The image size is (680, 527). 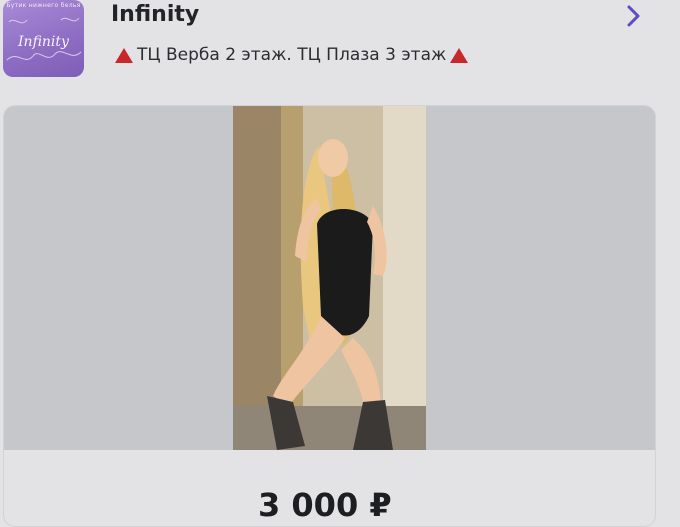 What do you see at coordinates (634, 16) in the screenshot?
I see `chevron-right-icon` at bounding box center [634, 16].